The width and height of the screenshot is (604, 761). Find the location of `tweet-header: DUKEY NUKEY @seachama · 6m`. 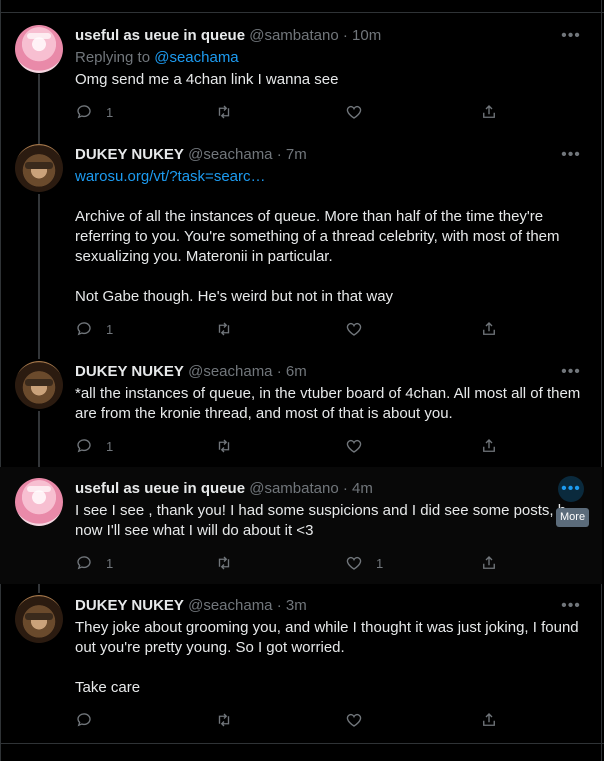

tweet-header: DUKEY NUKEY @seachama · 6m is located at coordinates (191, 372).